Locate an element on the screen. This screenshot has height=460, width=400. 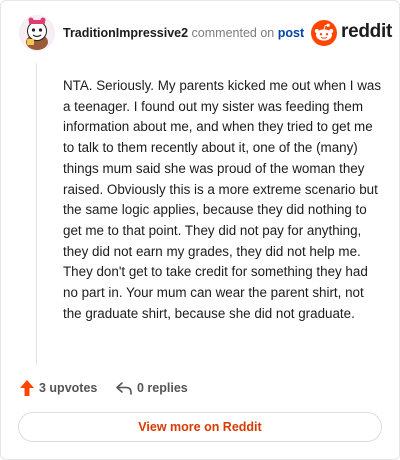
avatar-icon is located at coordinates (37, 33).